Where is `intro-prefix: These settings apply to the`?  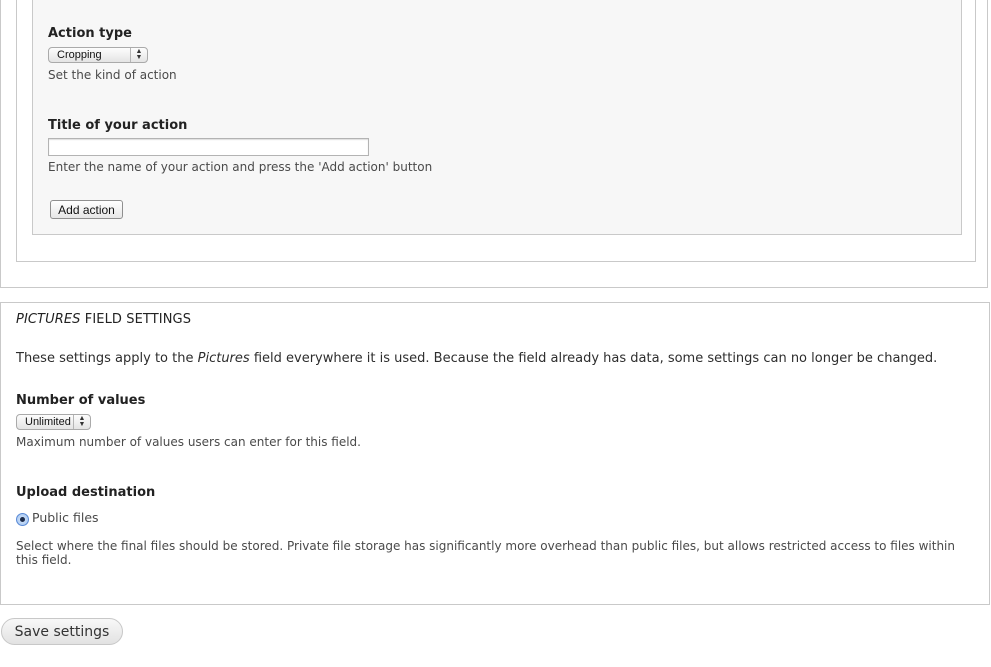
intro-prefix: These settings apply to the is located at coordinates (107, 358).